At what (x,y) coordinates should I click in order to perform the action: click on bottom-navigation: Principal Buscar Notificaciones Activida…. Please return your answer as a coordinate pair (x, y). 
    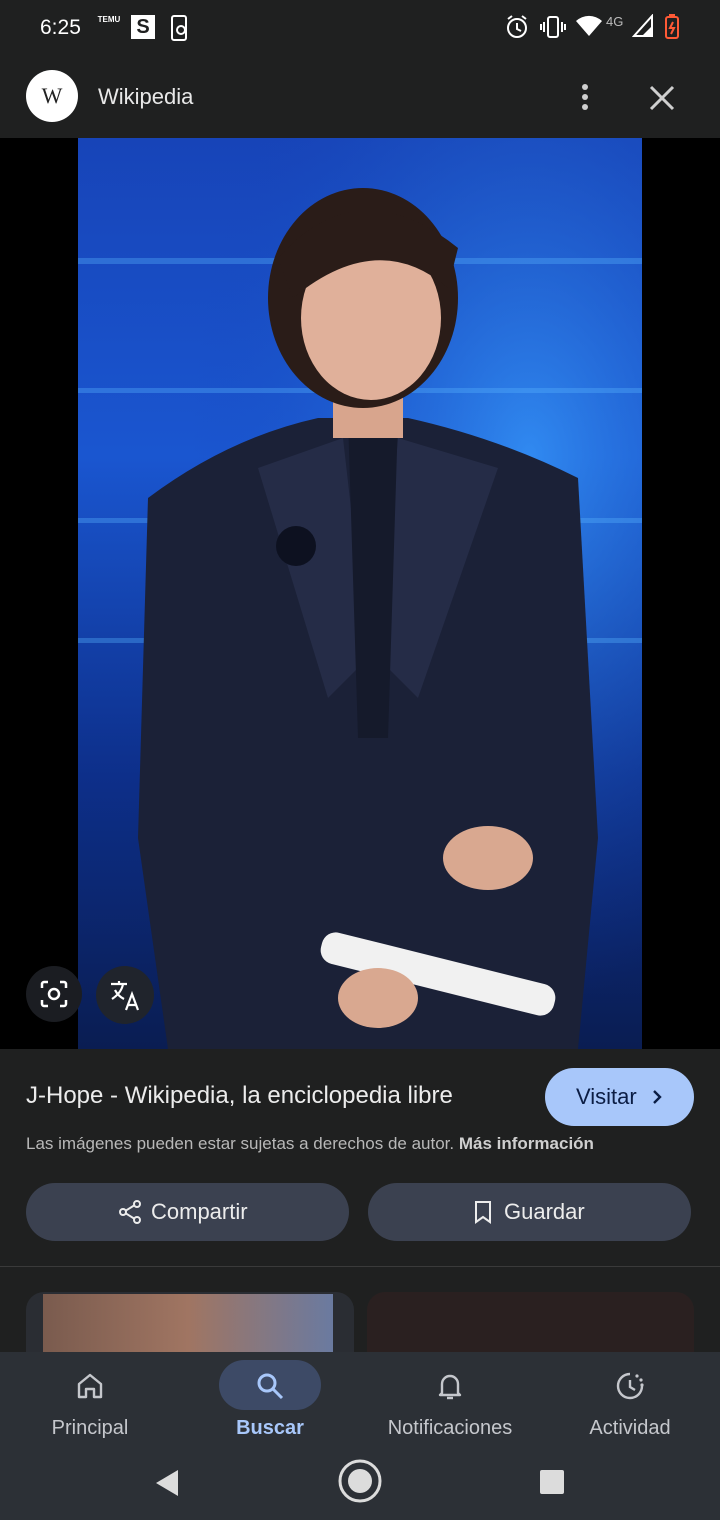
    Looking at the image, I should click on (360, 1400).